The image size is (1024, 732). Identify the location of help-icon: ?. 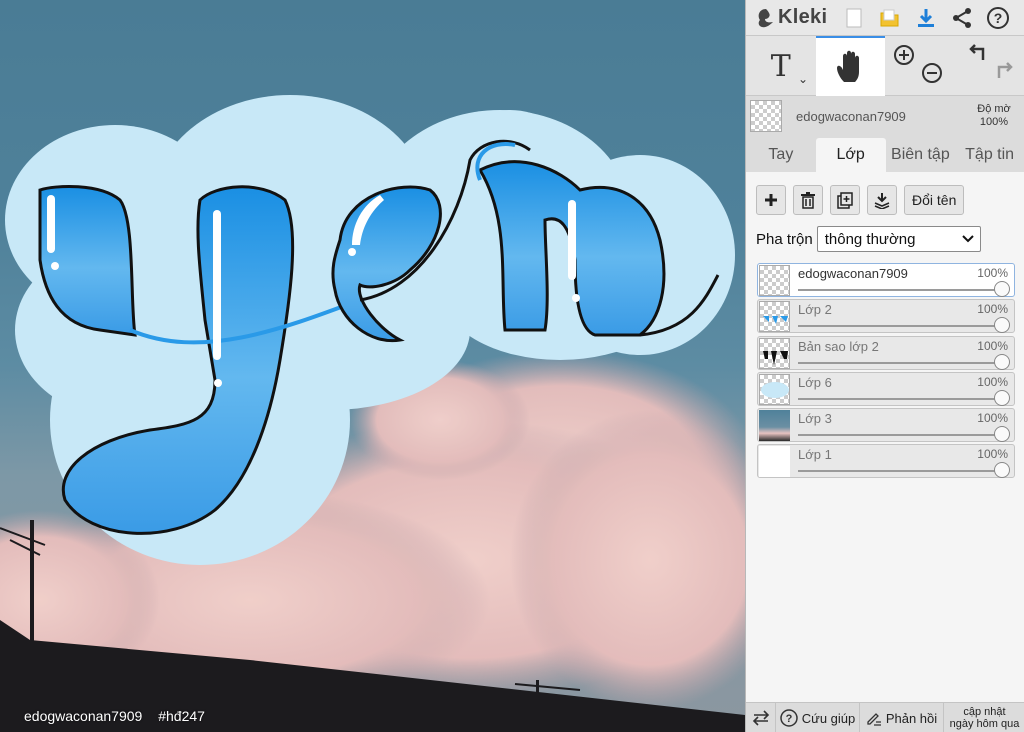
(998, 18).